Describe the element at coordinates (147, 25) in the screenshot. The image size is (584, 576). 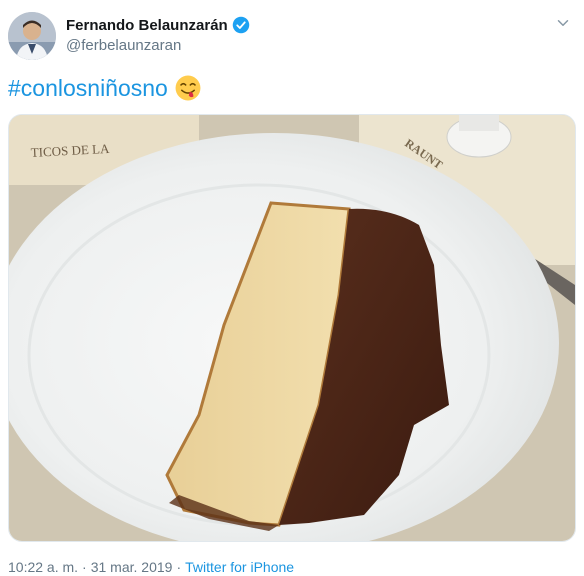
I see `display-name: Fernando Belaunzarán` at that location.